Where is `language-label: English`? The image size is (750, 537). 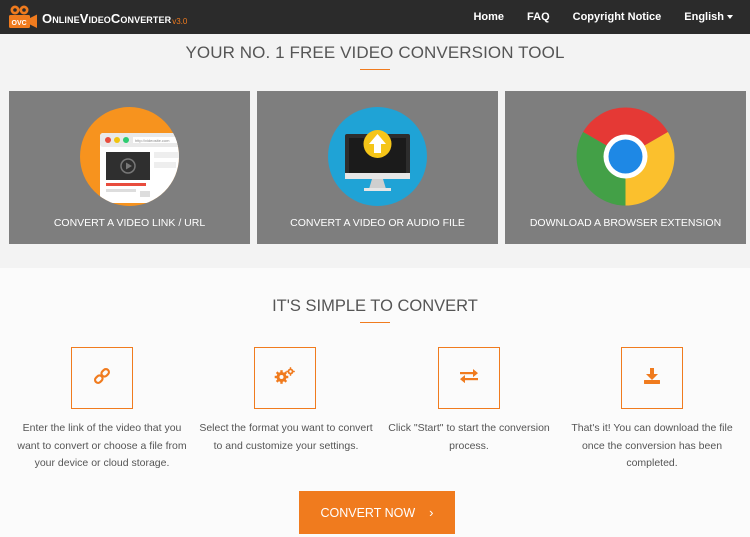
language-label: English is located at coordinates (704, 17).